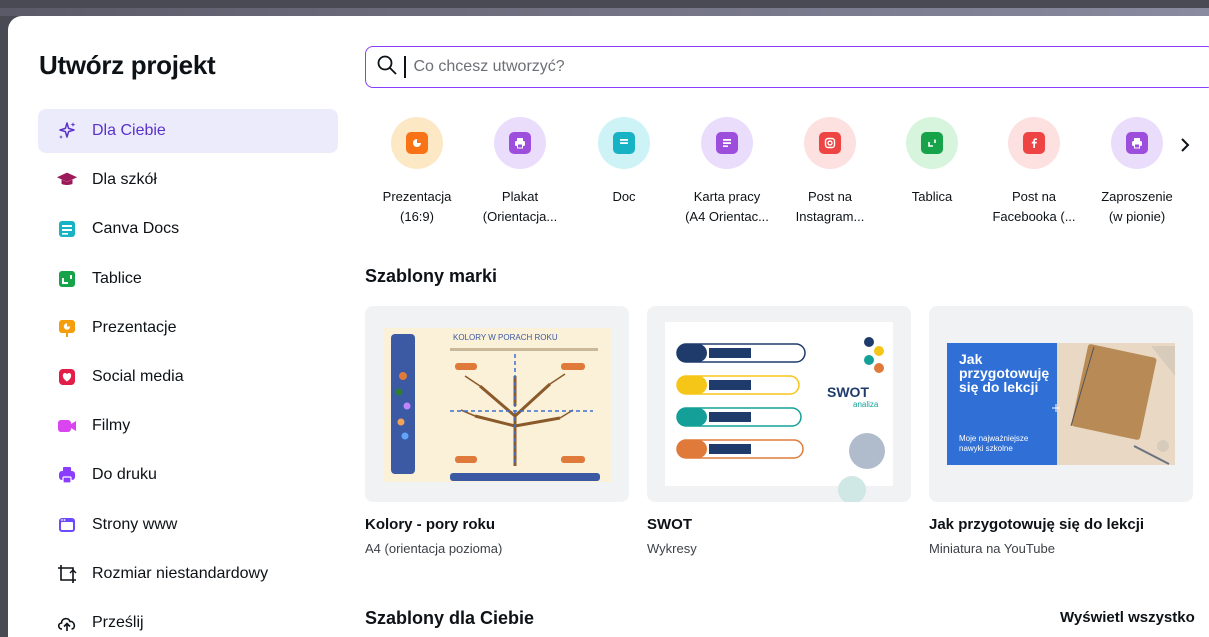 This screenshot has width=1209, height=637. I want to click on facebook-icon, so click(1034, 143).